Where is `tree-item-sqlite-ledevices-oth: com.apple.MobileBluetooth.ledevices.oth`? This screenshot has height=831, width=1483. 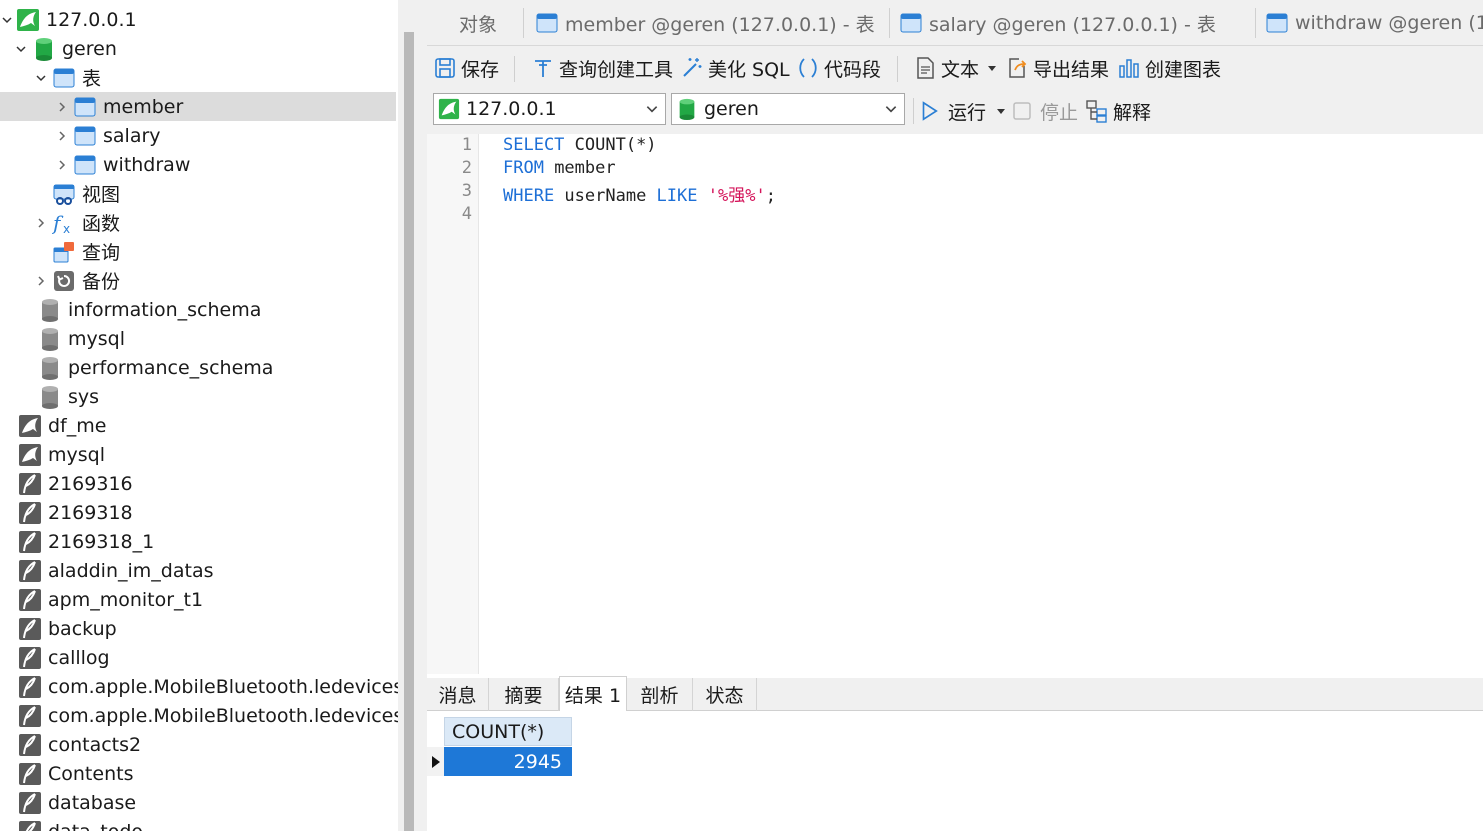
tree-item-sqlite-ledevices-oth: com.apple.MobileBluetooth.ledevices.oth is located at coordinates (199, 686).